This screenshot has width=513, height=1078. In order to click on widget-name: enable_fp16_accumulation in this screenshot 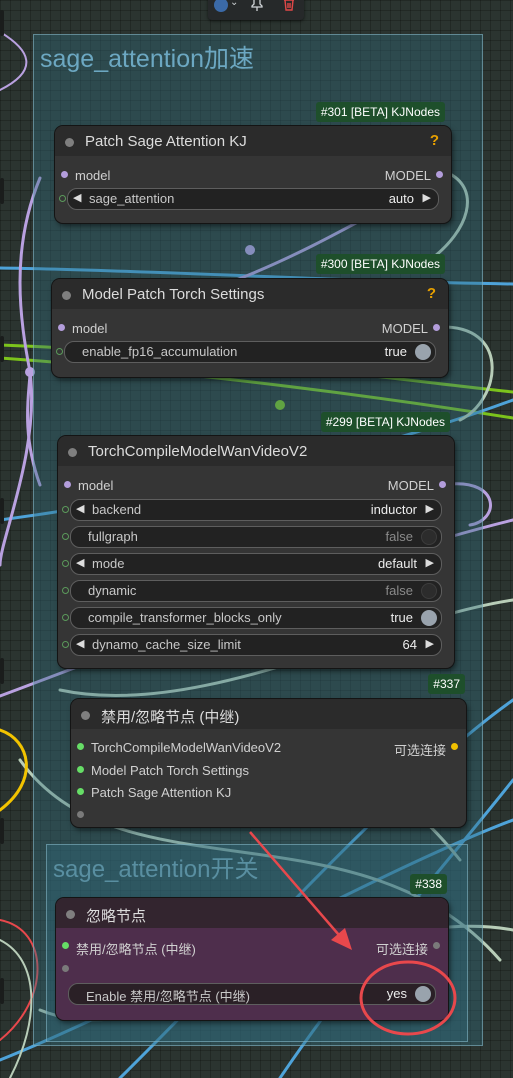, I will do `click(160, 351)`.